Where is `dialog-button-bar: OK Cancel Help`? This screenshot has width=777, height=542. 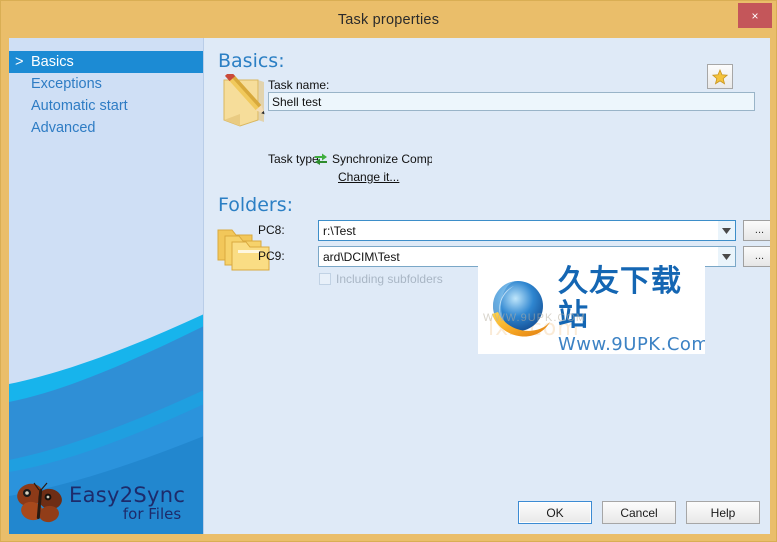
dialog-button-bar: OK Cancel Help is located at coordinates (639, 512).